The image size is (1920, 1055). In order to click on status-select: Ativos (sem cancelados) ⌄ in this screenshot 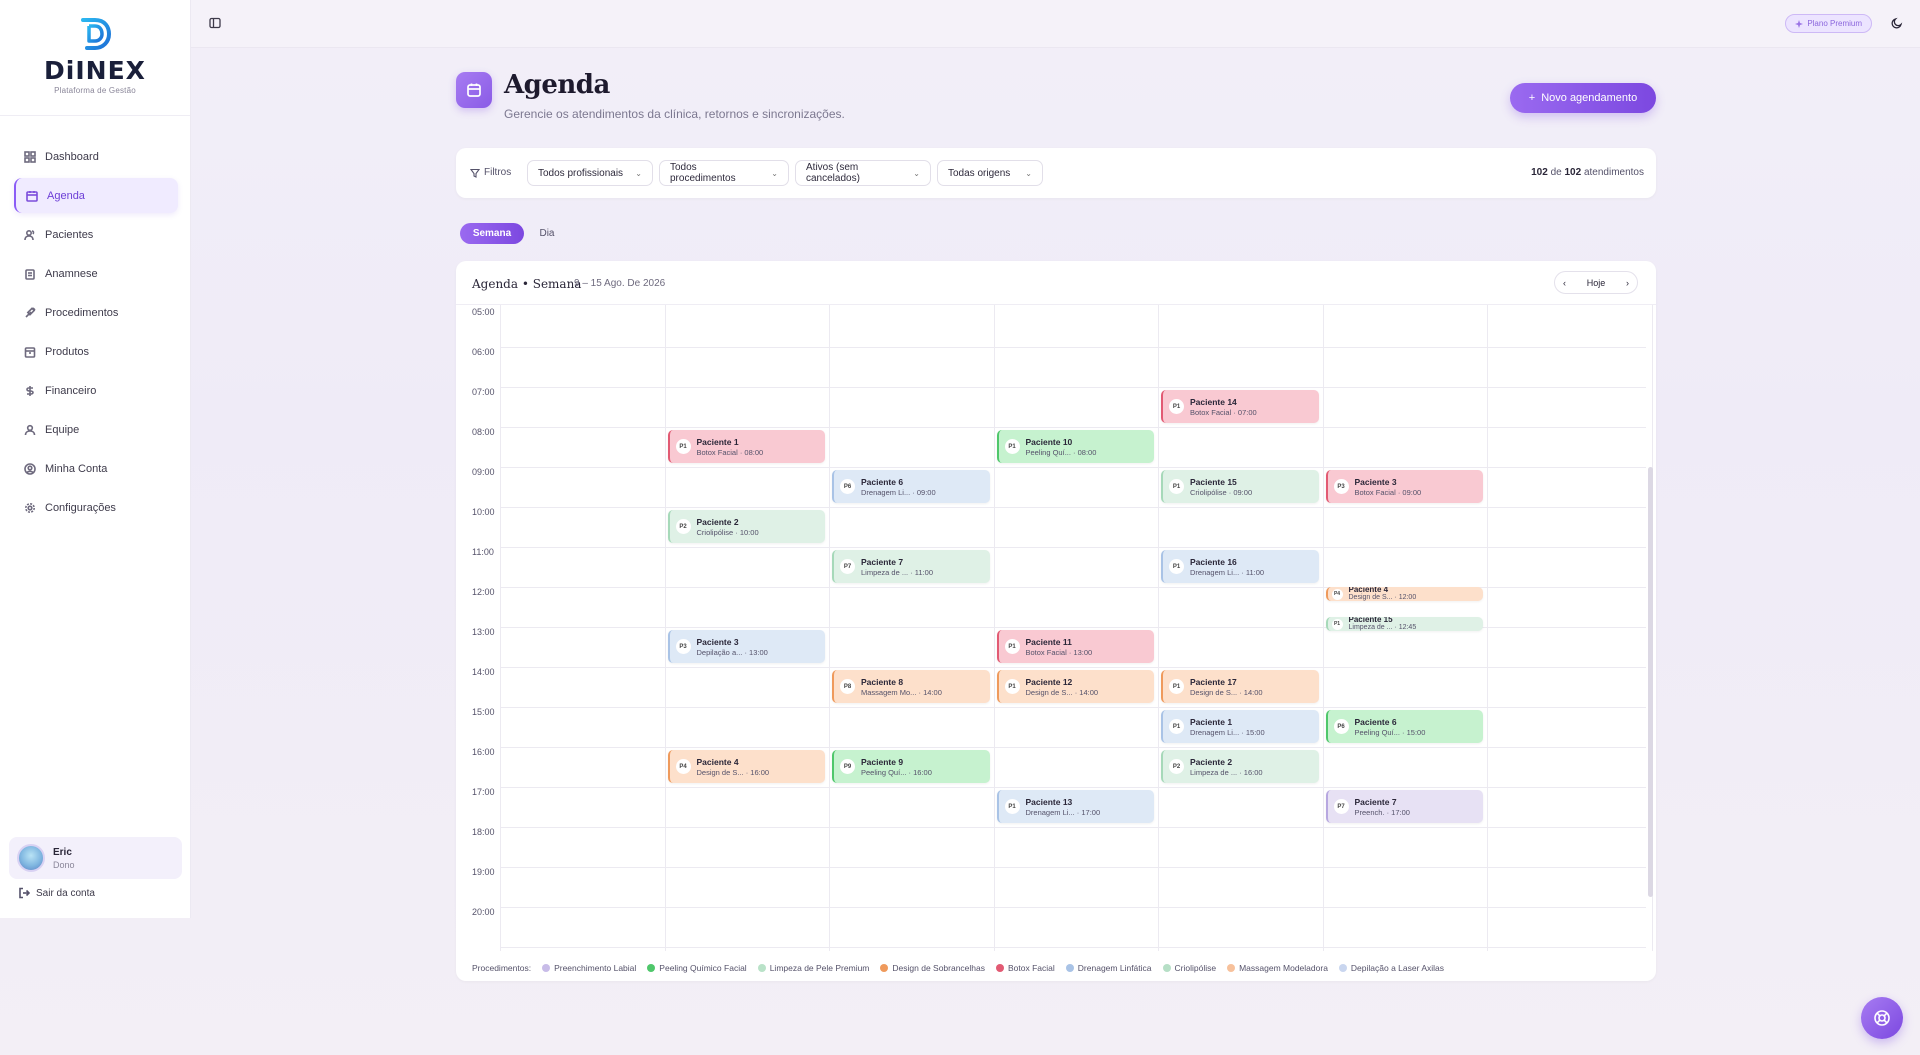, I will do `click(863, 173)`.